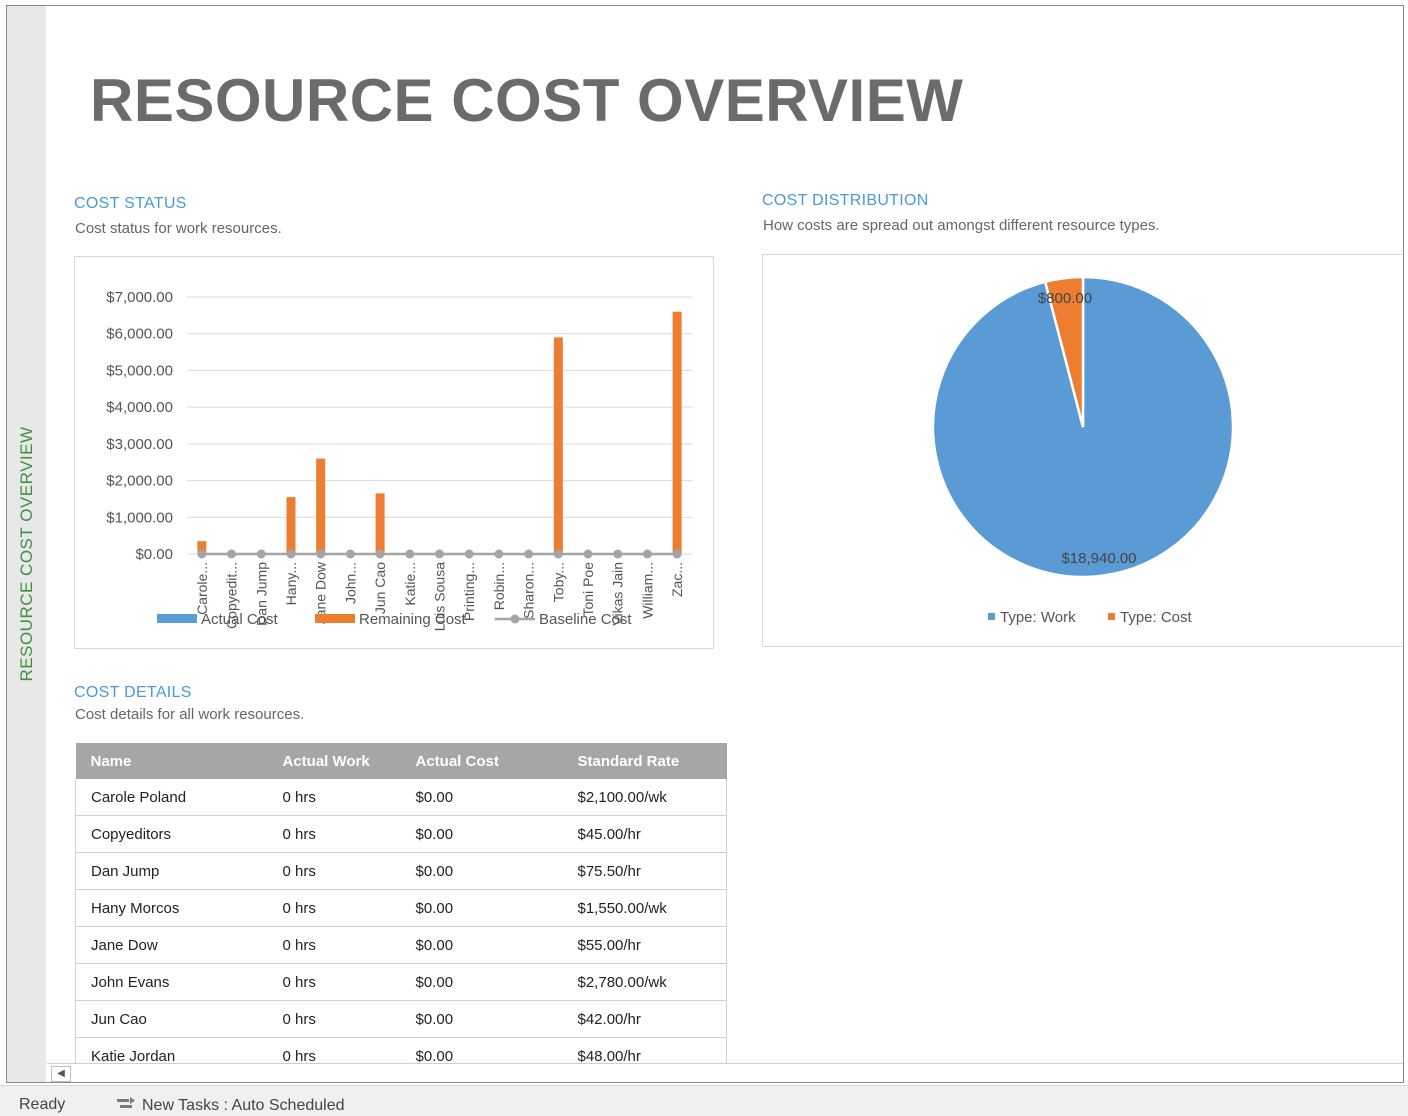 The height and width of the screenshot is (1116, 1408). I want to click on y-tick-label: $7,000.00, so click(139, 297).